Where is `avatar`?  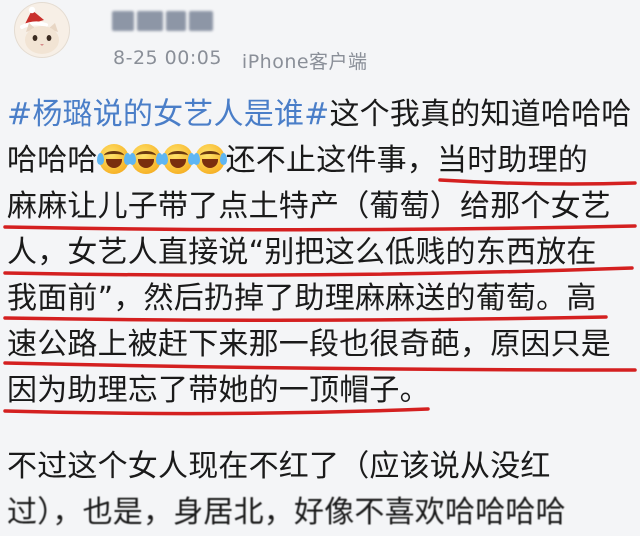
avatar is located at coordinates (42, 30).